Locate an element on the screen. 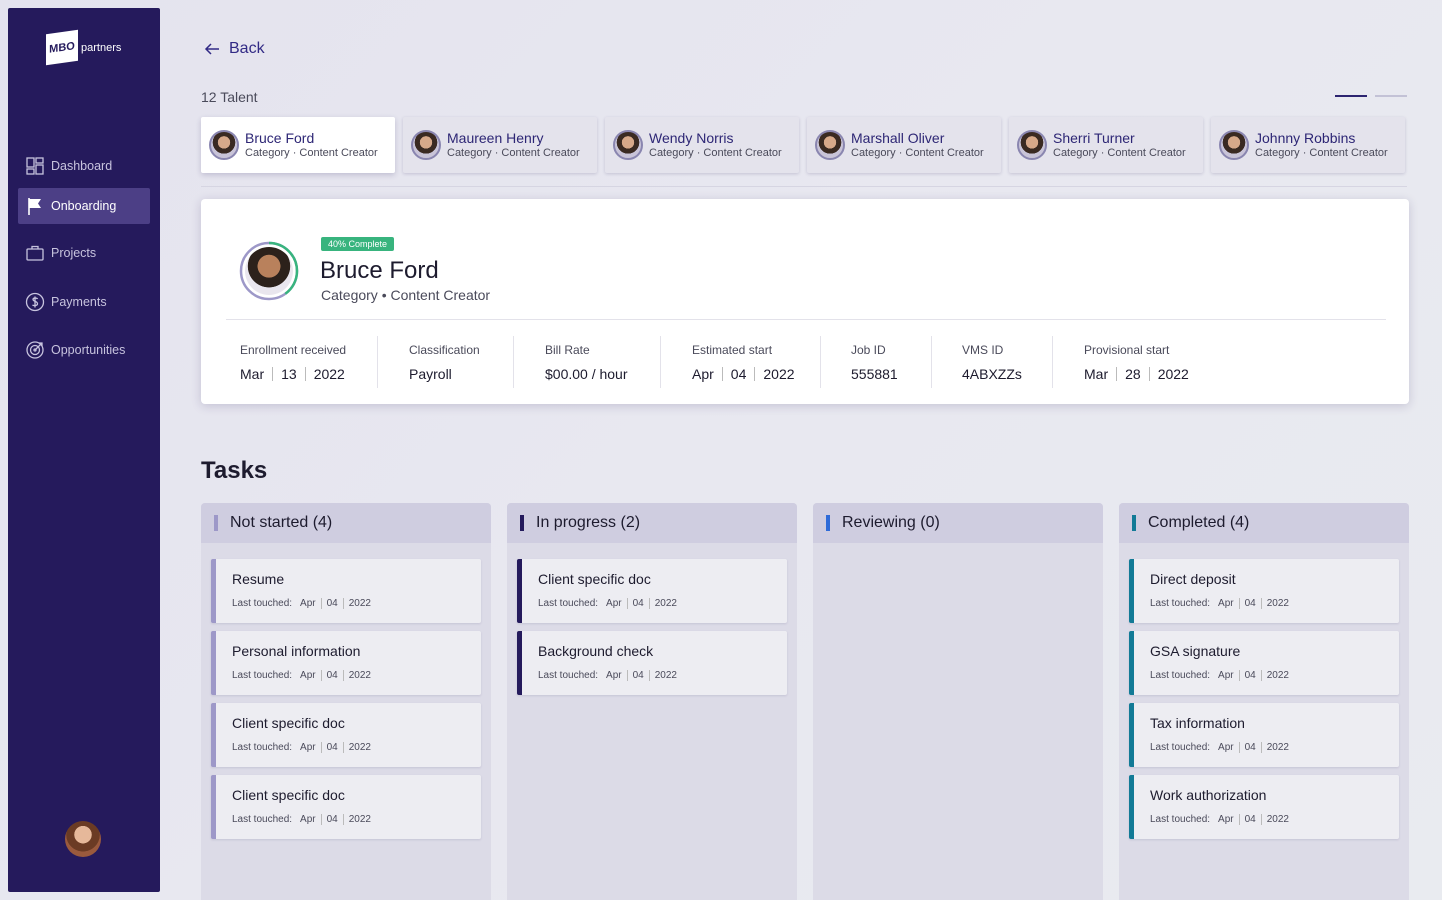  talent-name: Johnny Robbins is located at coordinates (1305, 138).